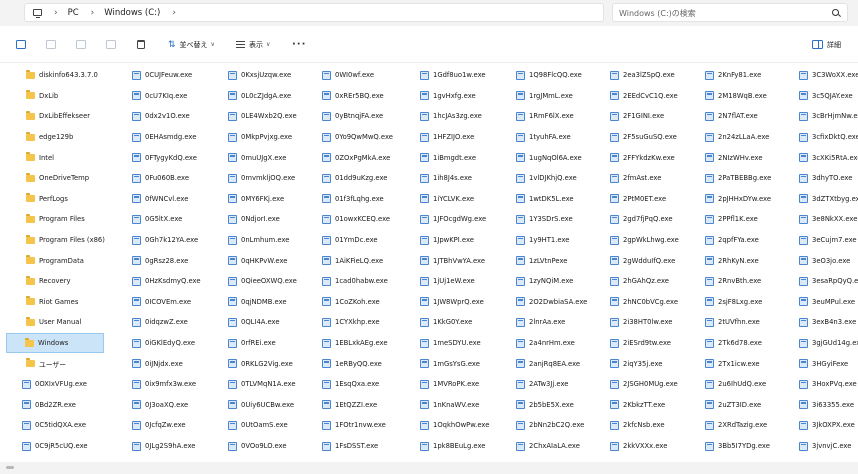  Describe the element at coordinates (160, 322) in the screenshot. I see `file-item: 0idqzwZ.exe` at that location.